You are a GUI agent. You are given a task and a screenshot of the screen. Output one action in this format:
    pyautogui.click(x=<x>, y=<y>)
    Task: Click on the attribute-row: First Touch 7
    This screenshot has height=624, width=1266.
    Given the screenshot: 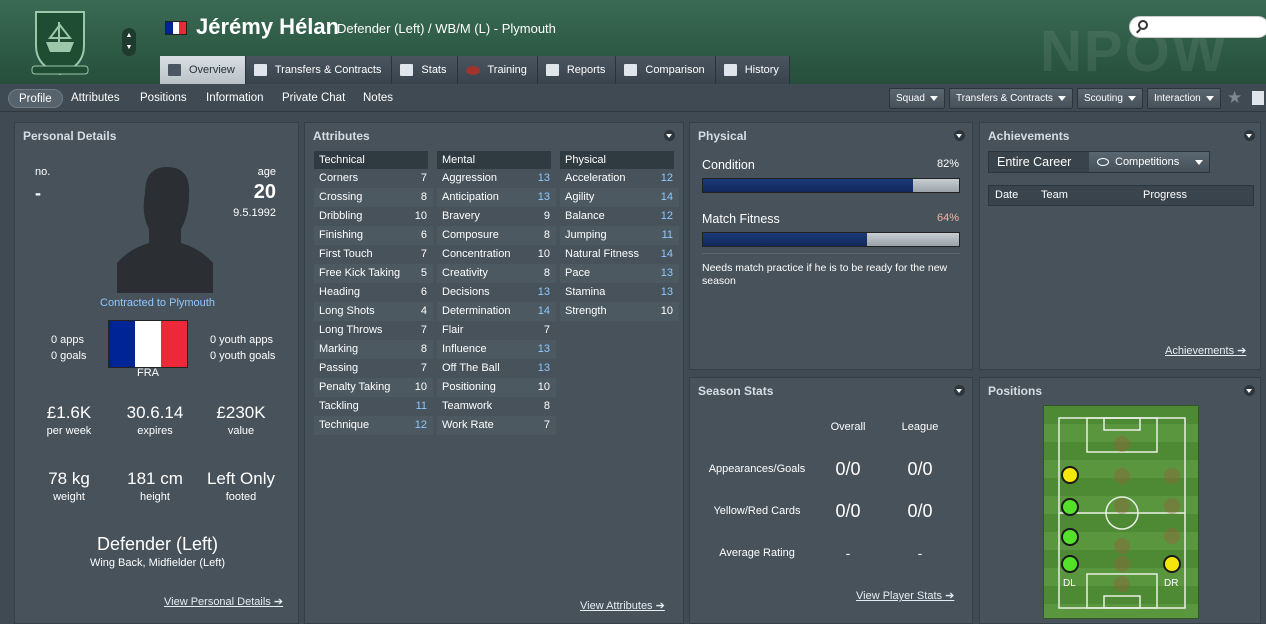 What is the action you would take?
    pyautogui.click(x=373, y=254)
    